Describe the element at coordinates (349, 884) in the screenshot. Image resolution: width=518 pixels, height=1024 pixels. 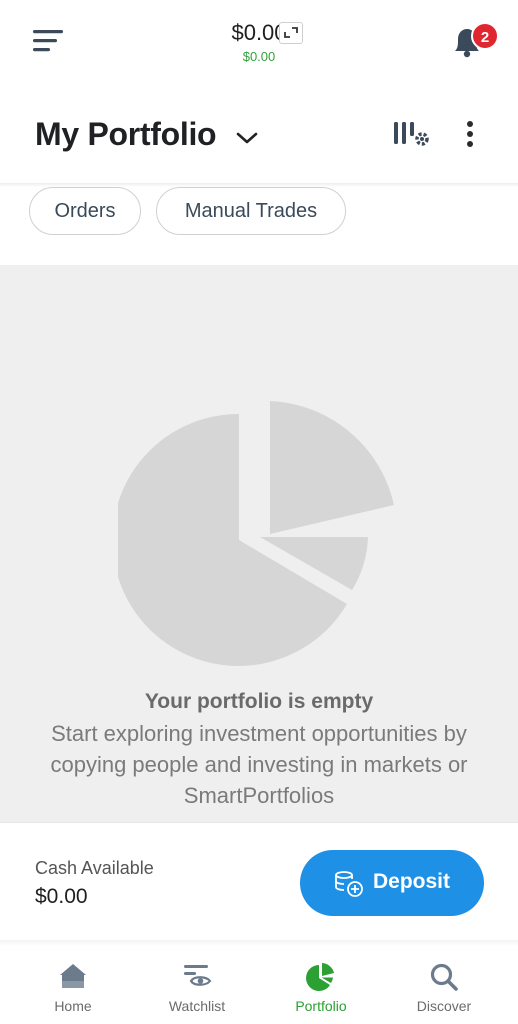
I see `coins-plus-icon` at that location.